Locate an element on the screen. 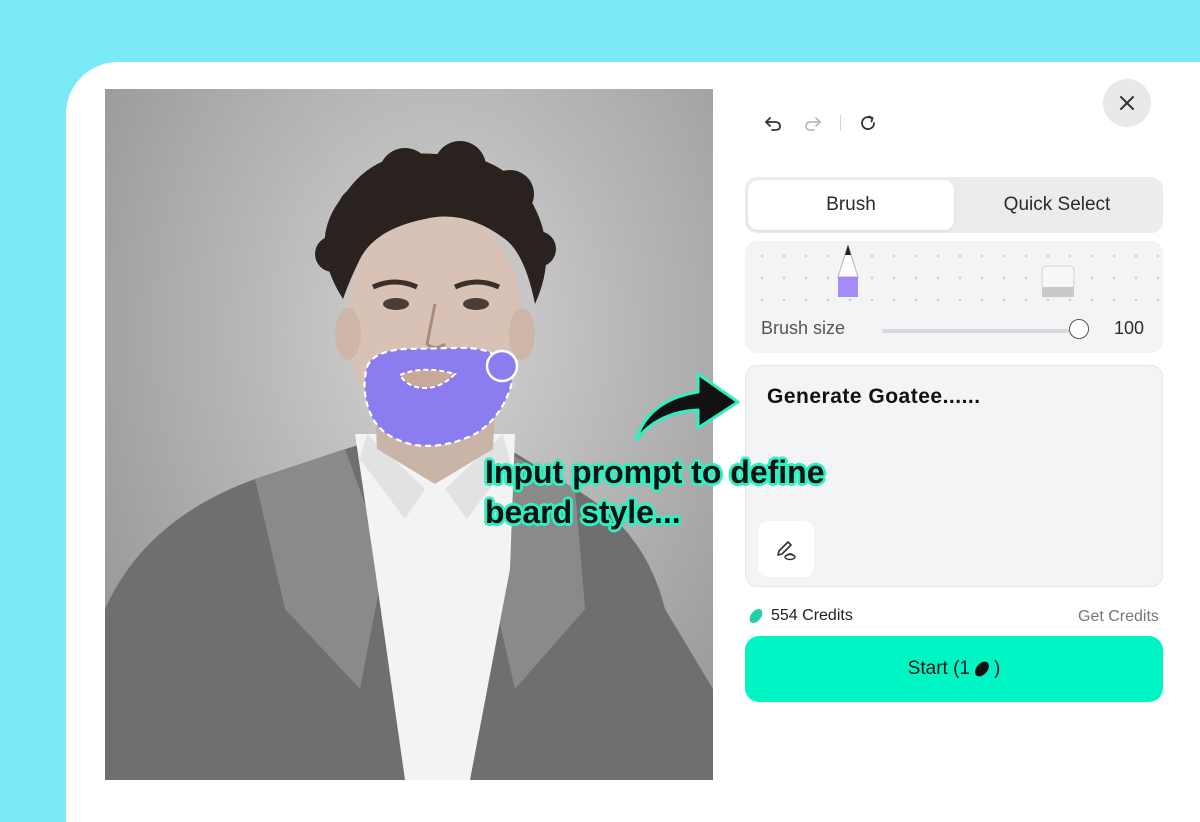 The image size is (1200, 822). close-button is located at coordinates (1127, 103).